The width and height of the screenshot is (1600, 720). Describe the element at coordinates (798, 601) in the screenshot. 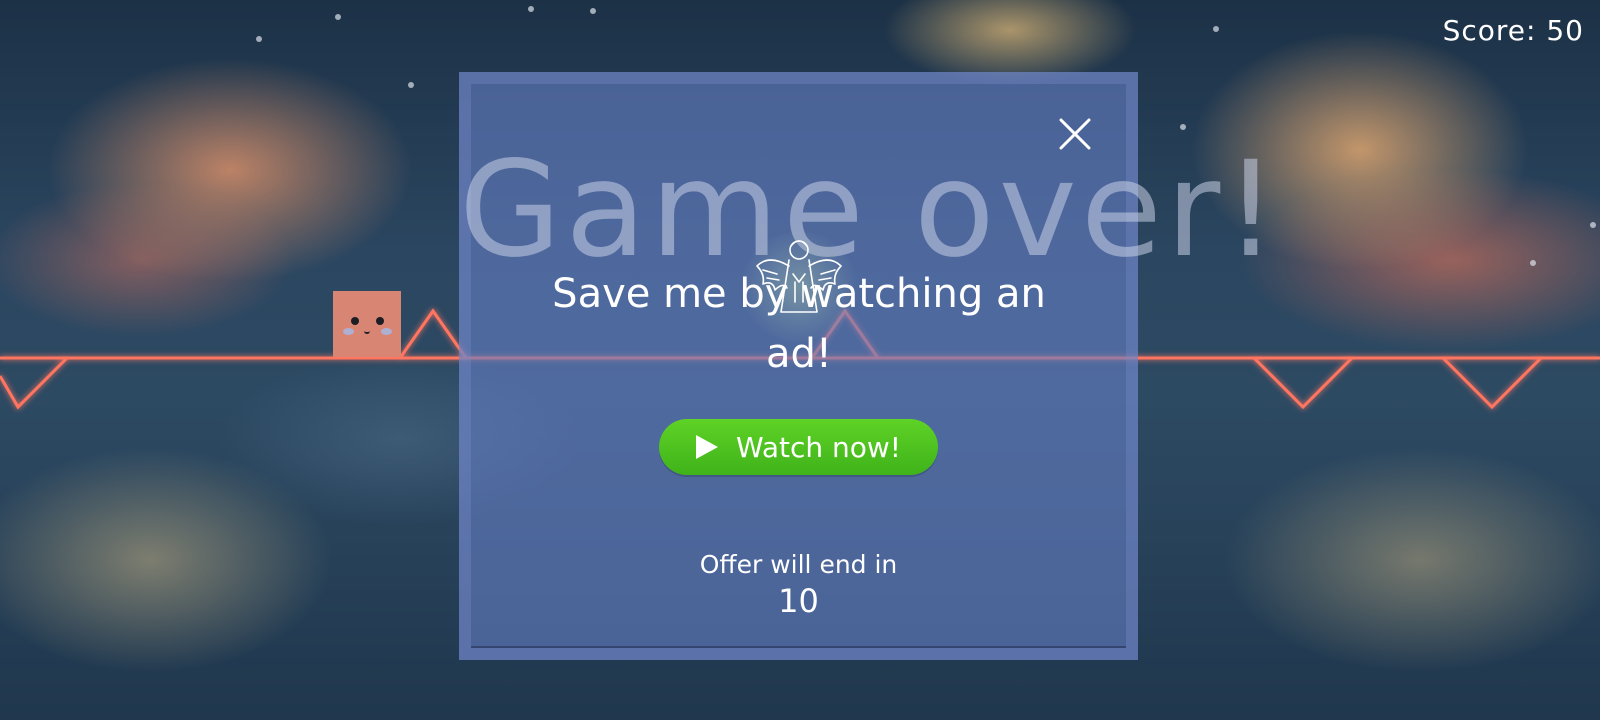

I see `offer-countdown: 10` at that location.